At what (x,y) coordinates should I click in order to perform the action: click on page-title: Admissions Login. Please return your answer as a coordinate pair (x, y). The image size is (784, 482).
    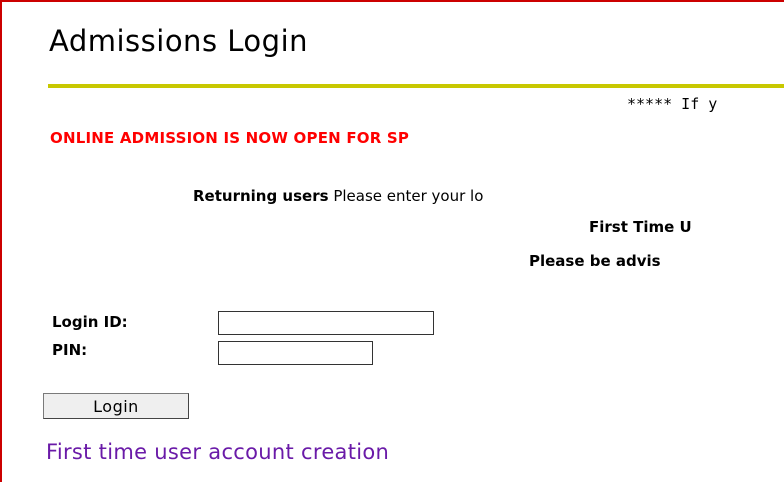
    Looking at the image, I should click on (179, 41).